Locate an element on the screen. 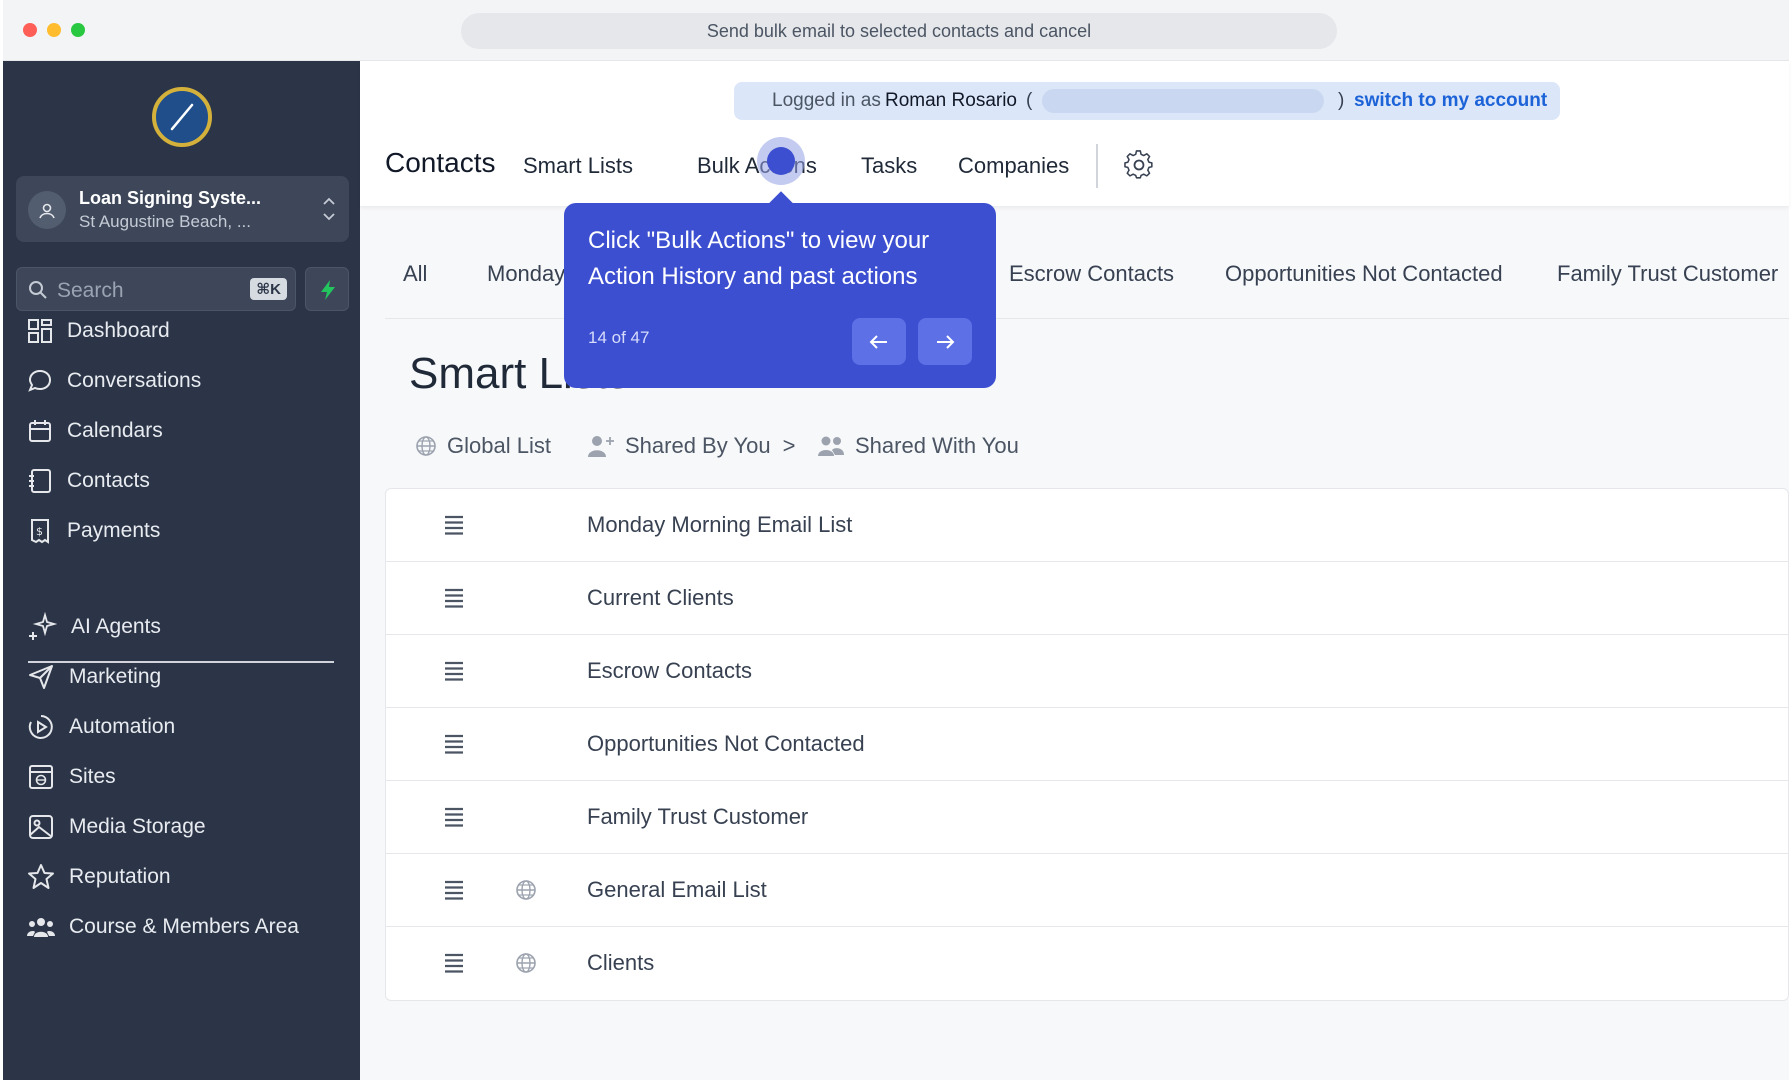 This screenshot has width=1792, height=1080. filter-shared-by-you: Shared By You > is located at coordinates (691, 446).